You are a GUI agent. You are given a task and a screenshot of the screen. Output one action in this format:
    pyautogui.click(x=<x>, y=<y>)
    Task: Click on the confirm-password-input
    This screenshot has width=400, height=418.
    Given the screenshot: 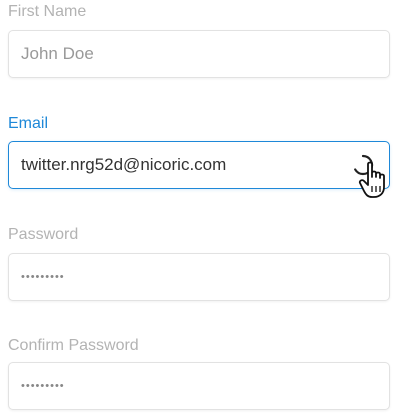 What is the action you would take?
    pyautogui.click(x=199, y=386)
    